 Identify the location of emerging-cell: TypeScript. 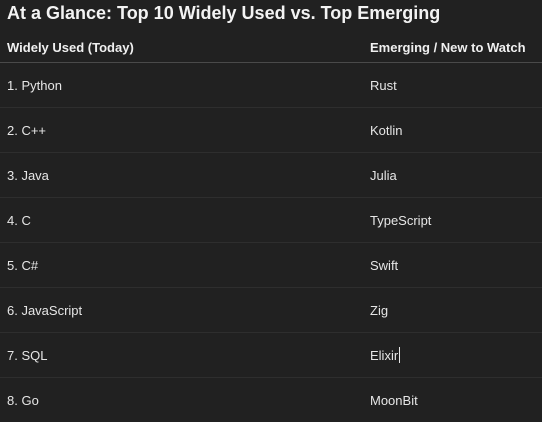
(401, 220).